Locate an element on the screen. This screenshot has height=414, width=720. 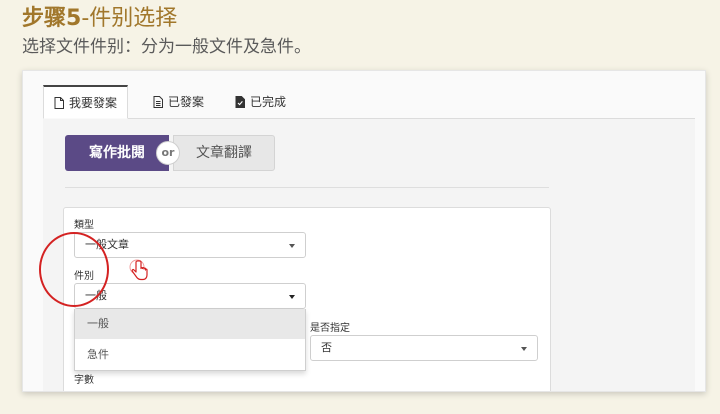
divider is located at coordinates (307, 187).